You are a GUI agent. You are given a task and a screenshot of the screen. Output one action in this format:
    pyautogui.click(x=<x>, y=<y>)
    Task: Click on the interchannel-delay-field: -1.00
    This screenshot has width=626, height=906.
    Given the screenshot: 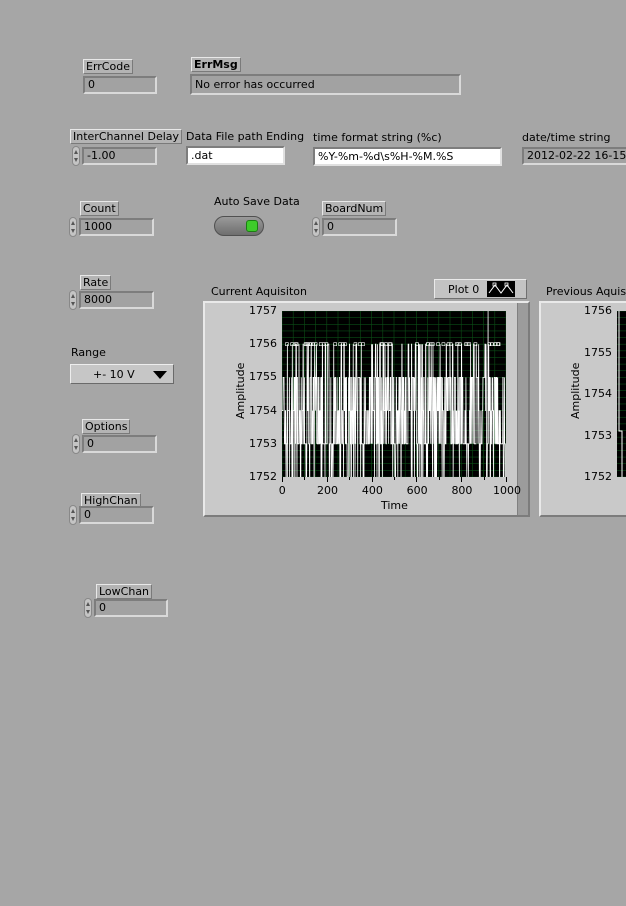 What is the action you would take?
    pyautogui.click(x=119, y=156)
    